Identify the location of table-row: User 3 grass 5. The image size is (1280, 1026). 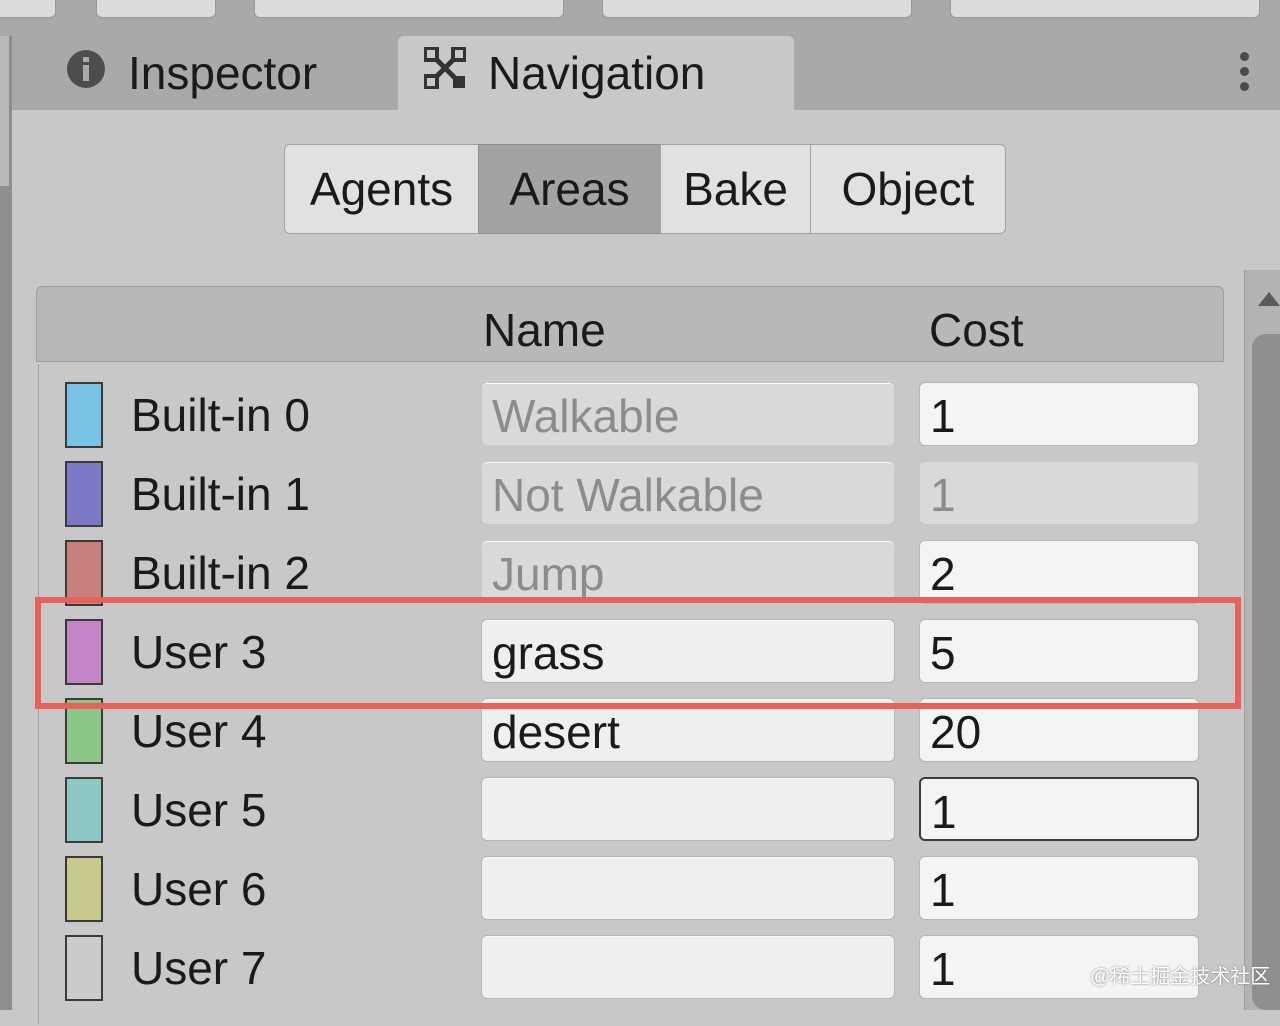
(631, 656).